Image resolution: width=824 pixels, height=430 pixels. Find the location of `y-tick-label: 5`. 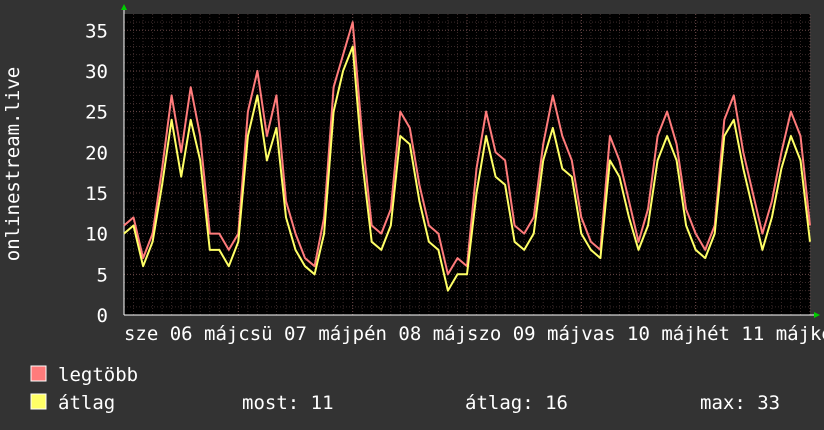

y-tick-label: 5 is located at coordinates (102, 275).